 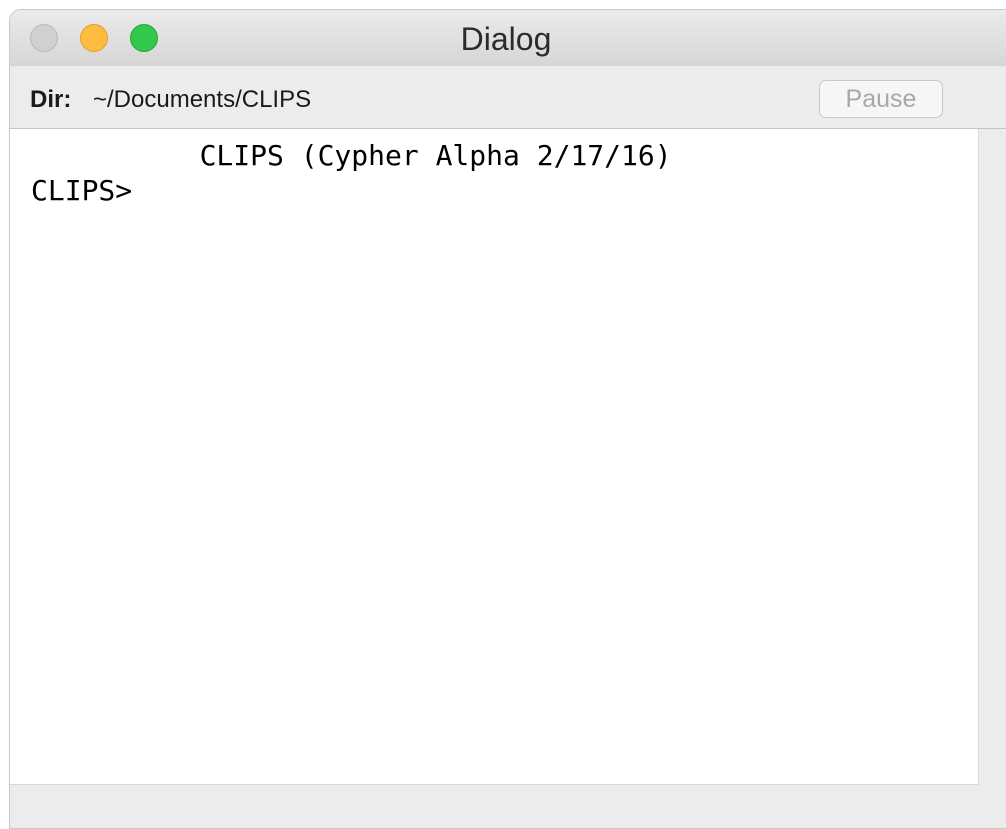 I want to click on title-bar: Dialog, so click(x=508, y=38).